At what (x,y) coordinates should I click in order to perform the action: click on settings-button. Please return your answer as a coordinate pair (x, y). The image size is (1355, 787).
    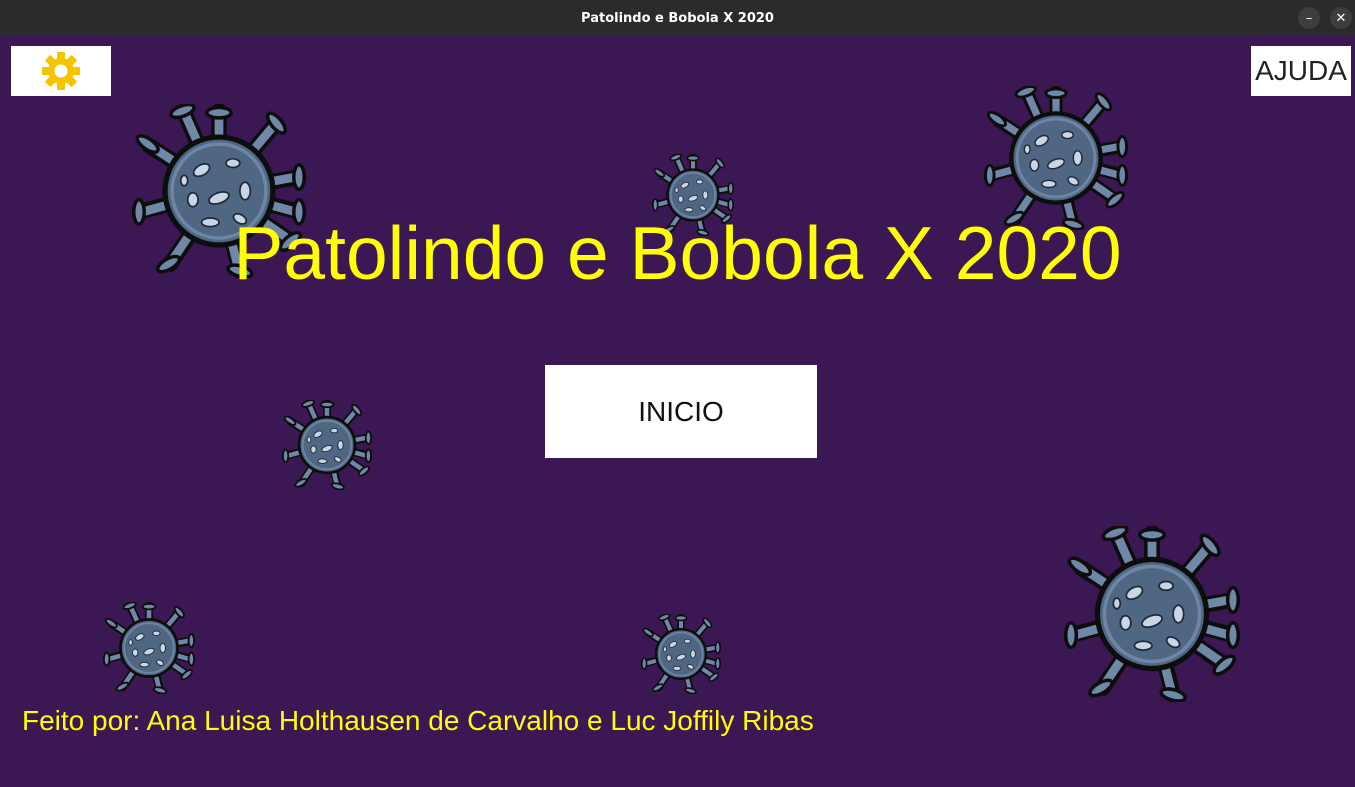
    Looking at the image, I should click on (61, 71).